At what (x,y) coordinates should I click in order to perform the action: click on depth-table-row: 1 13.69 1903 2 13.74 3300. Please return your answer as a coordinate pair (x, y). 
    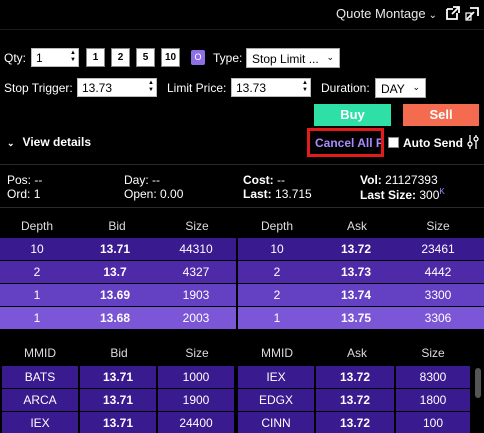
    Looking at the image, I should click on (242, 295).